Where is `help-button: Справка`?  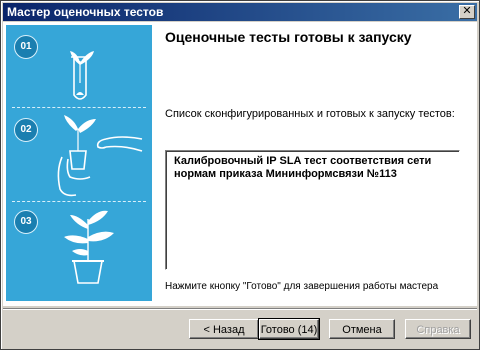
help-button: Справка is located at coordinates (438, 329).